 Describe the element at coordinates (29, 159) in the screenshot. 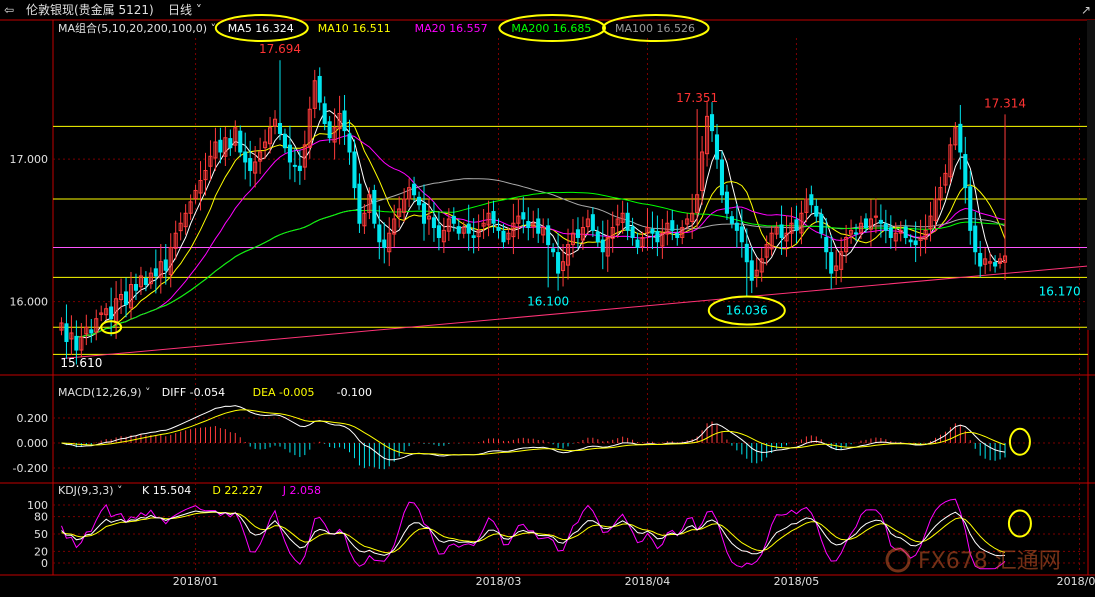

I see `price-tick-label: 17.000` at that location.